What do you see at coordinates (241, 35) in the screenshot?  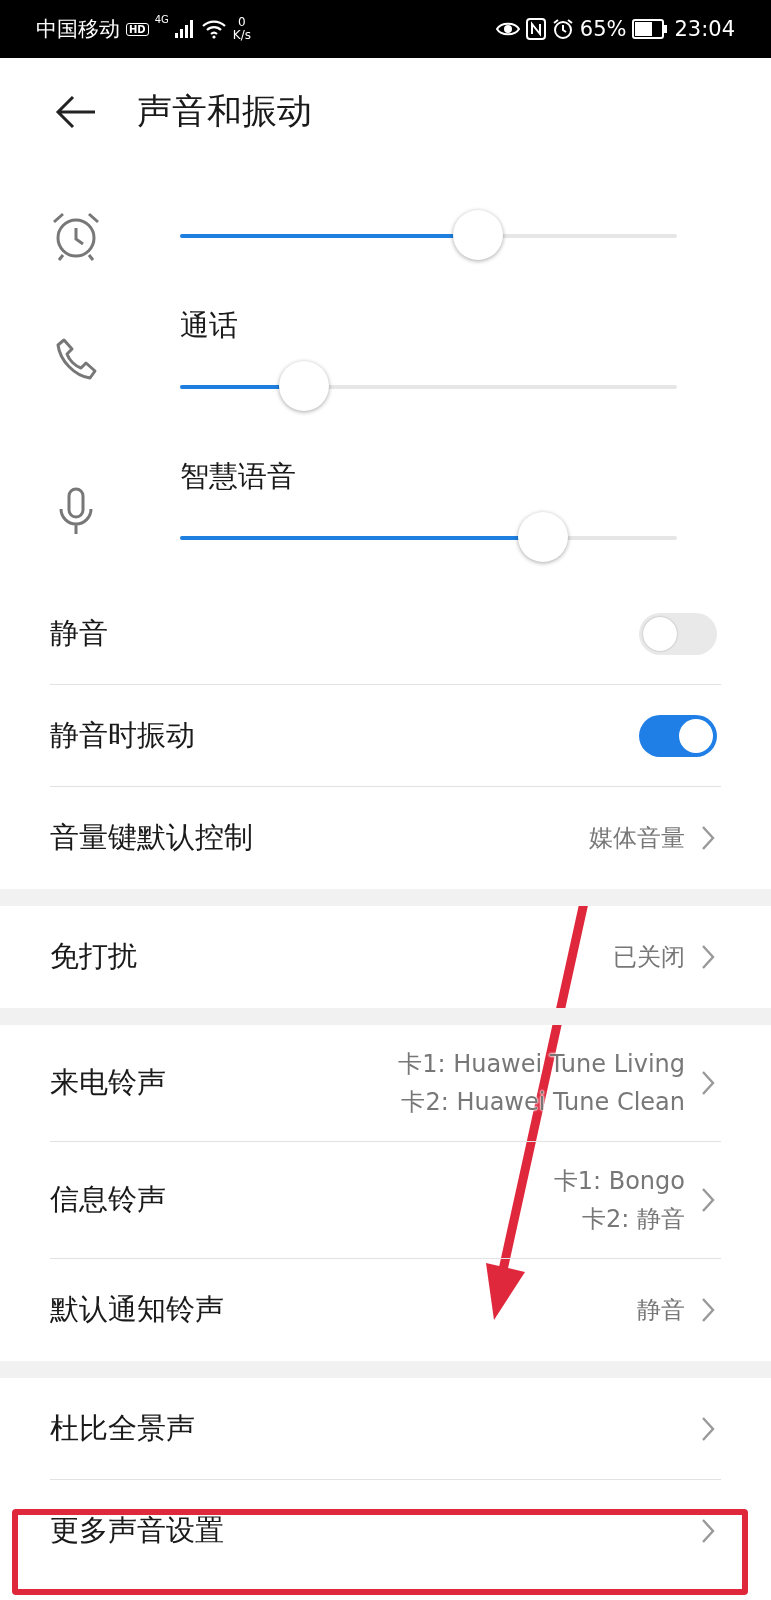 I see `speed-unit: K/s` at bounding box center [241, 35].